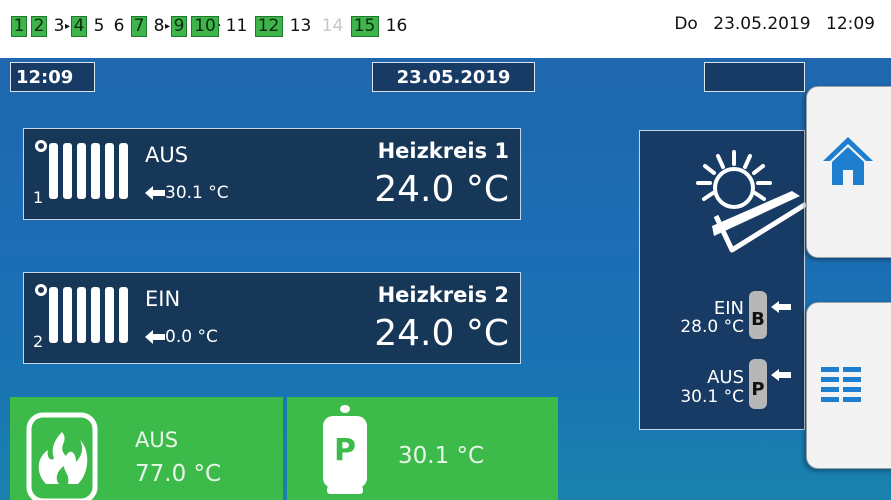 The height and width of the screenshot is (500, 891). I want to click on flame-icon, so click(62, 456).